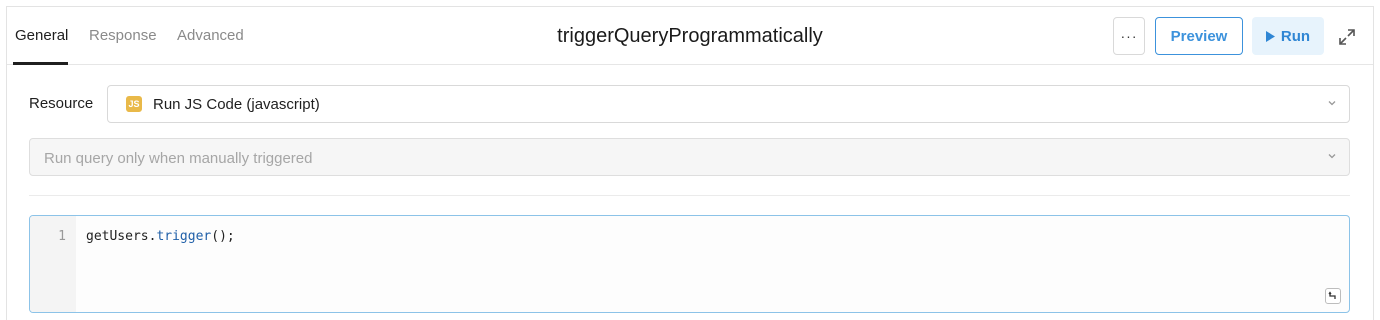 This screenshot has width=1380, height=320. I want to click on more-options-button: ···, so click(1129, 36).